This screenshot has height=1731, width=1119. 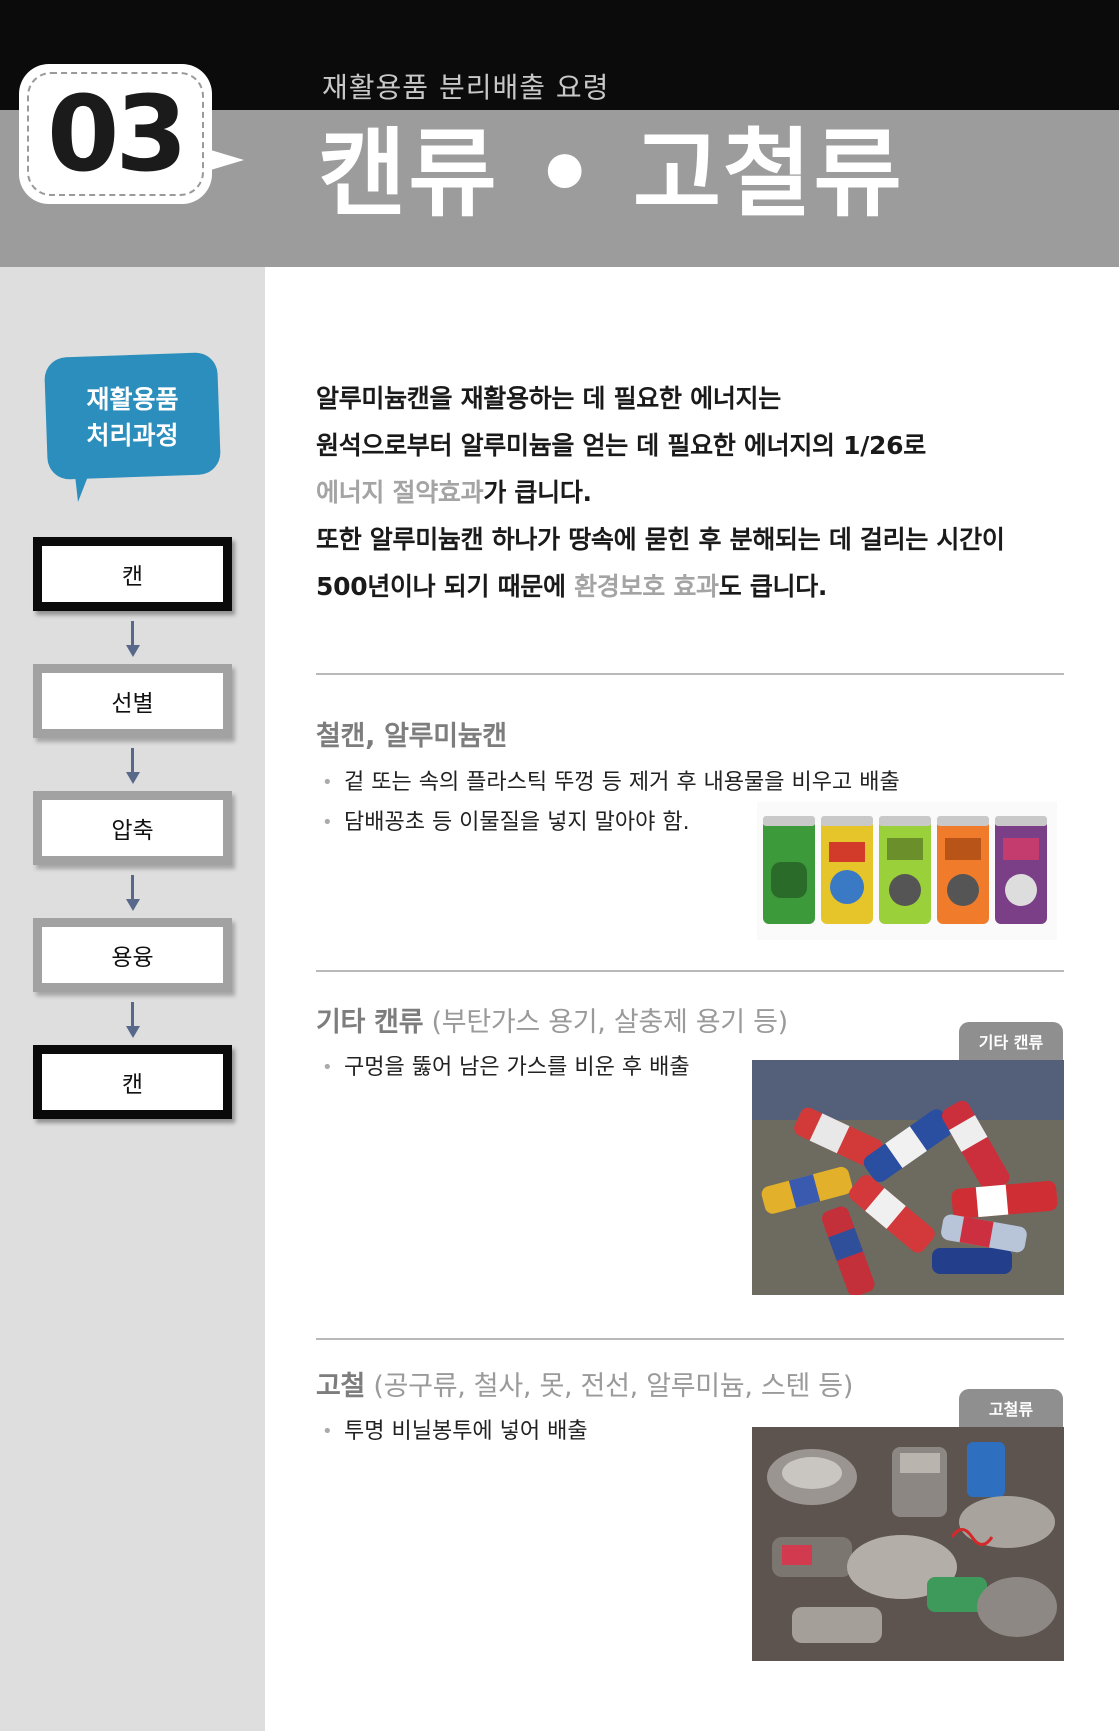 I want to click on process-step-melting: 용융, so click(x=132, y=955).